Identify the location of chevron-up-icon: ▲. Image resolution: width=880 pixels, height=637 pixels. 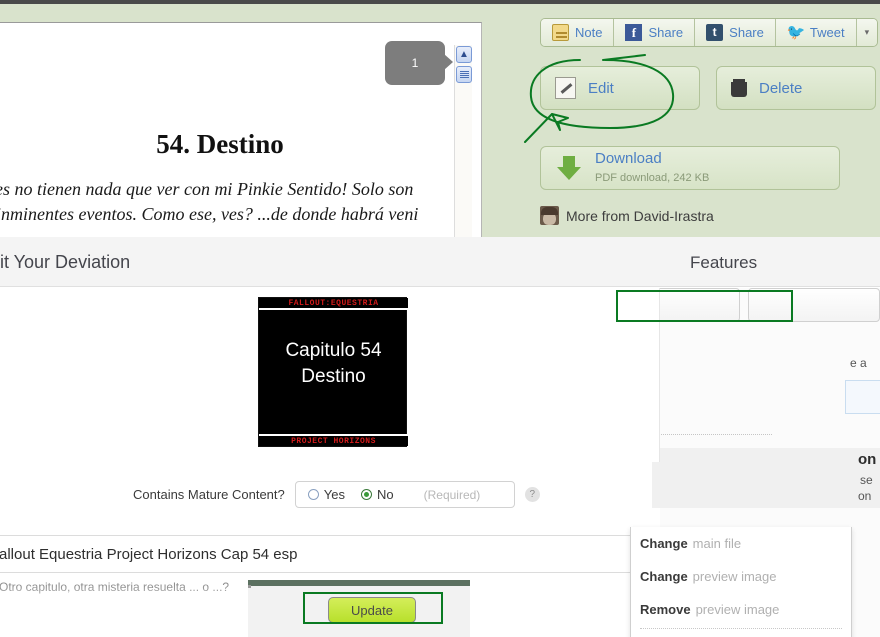
(464, 54).